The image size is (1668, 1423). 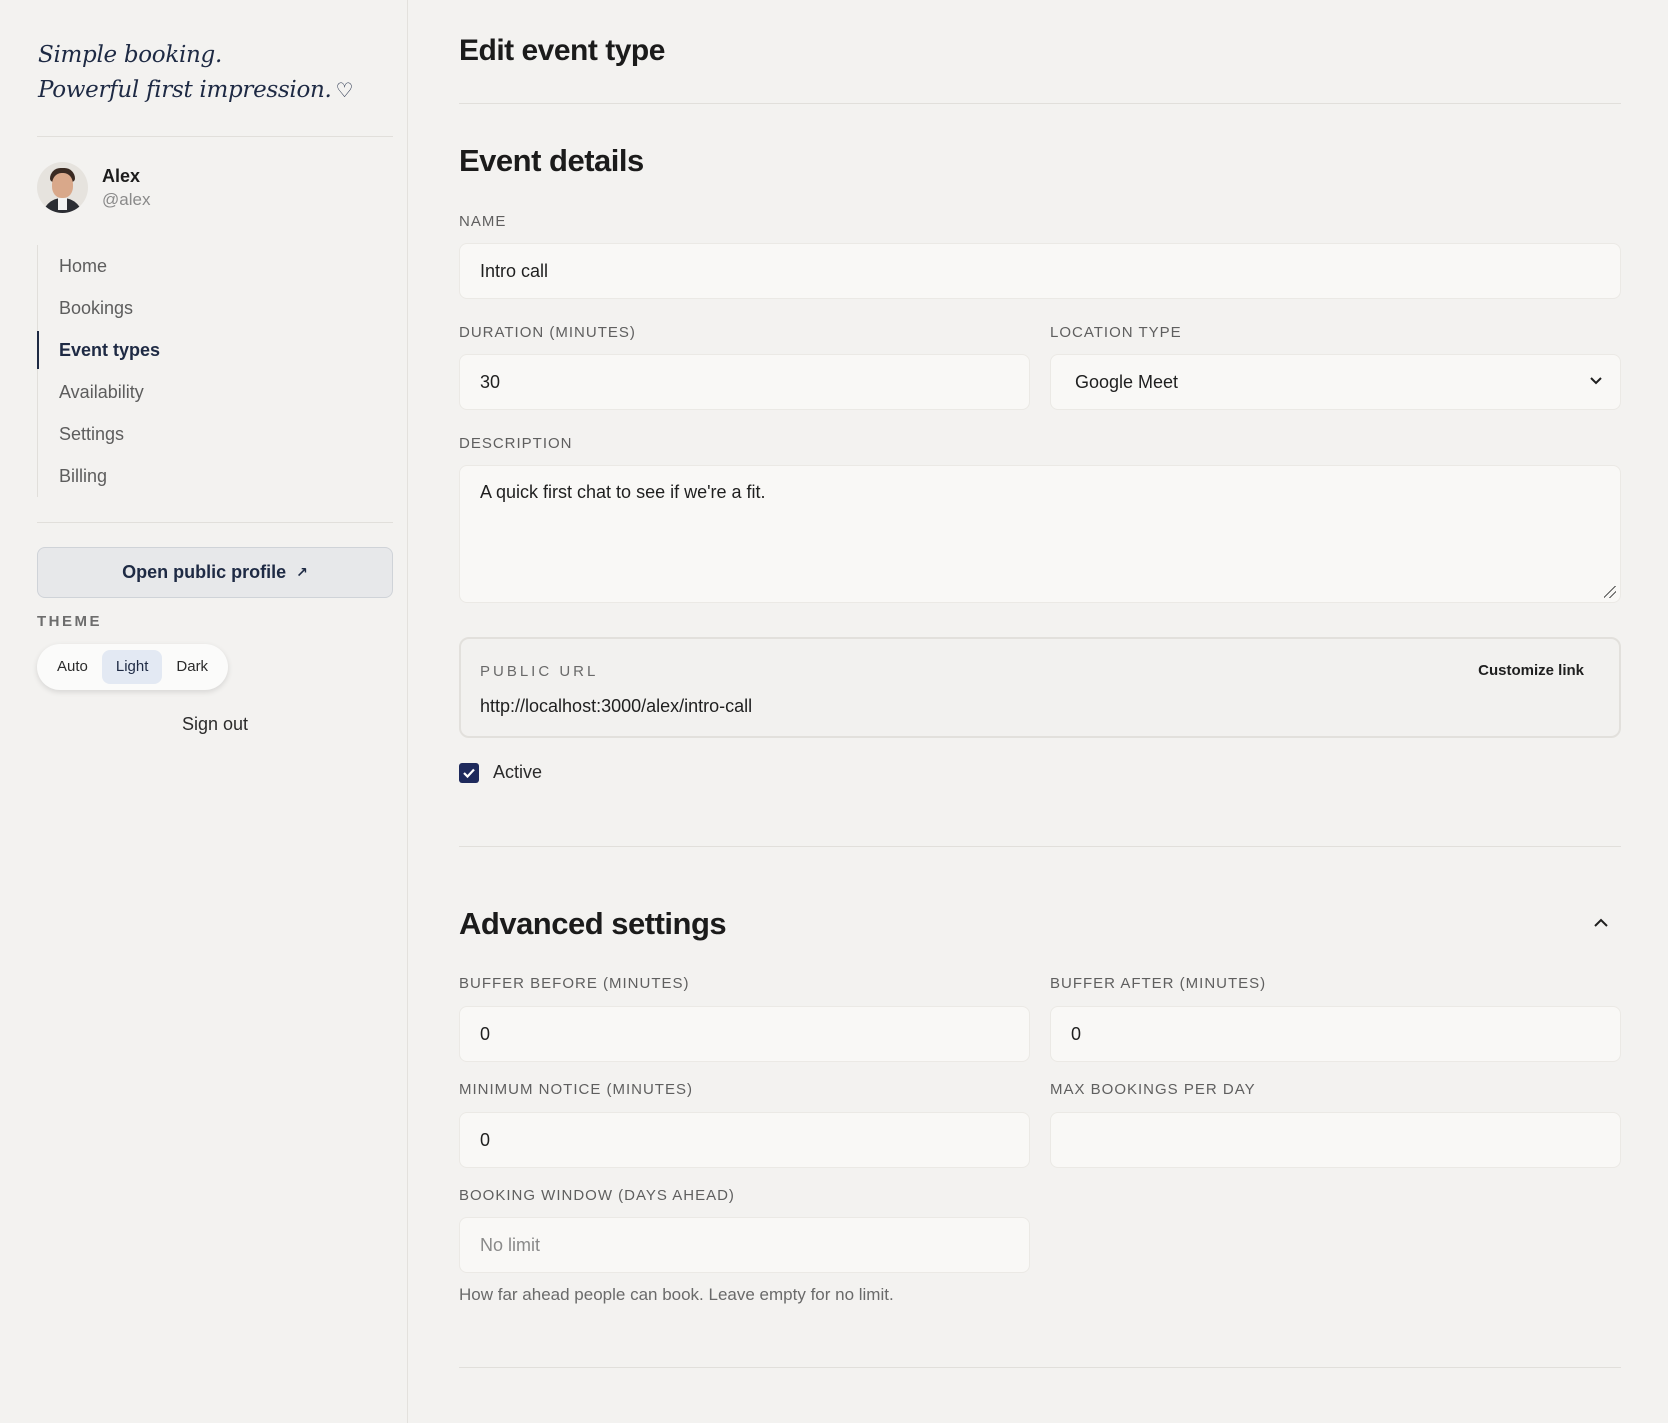 What do you see at coordinates (215, 350) in the screenshot?
I see `sidebar-item-event-types: Event types` at bounding box center [215, 350].